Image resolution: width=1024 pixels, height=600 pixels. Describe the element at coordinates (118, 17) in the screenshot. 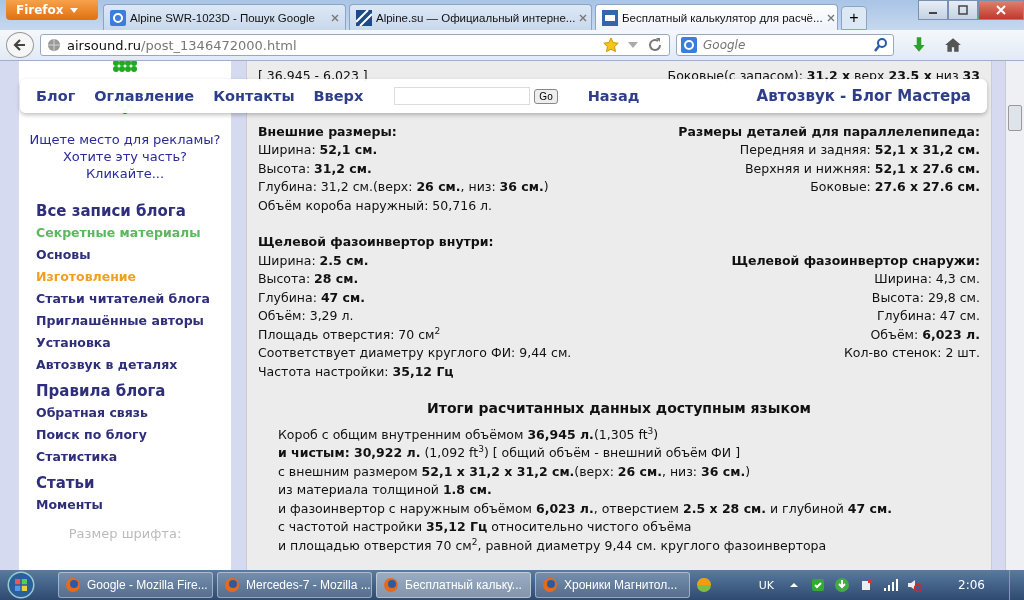

I see `google-favicon-icon` at that location.